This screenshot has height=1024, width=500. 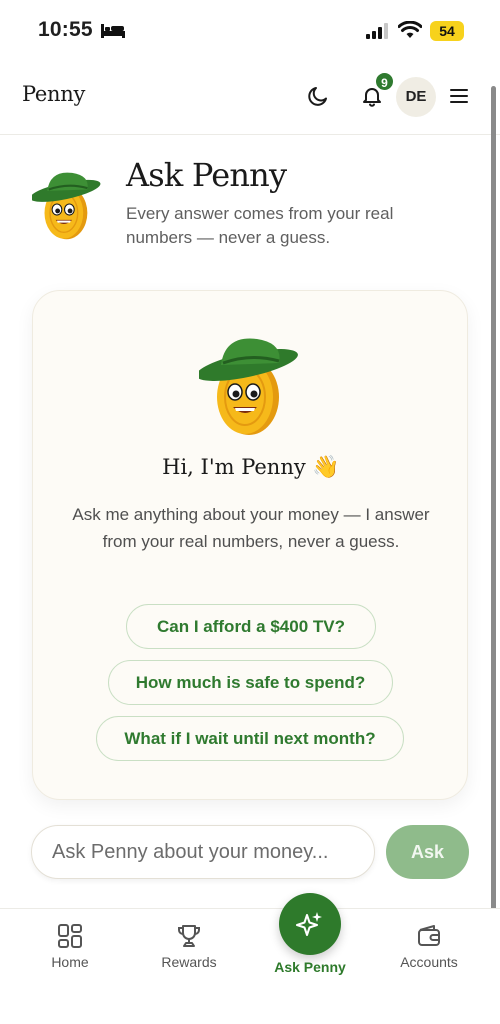 I want to click on sparkle-icon, so click(x=309, y=924).